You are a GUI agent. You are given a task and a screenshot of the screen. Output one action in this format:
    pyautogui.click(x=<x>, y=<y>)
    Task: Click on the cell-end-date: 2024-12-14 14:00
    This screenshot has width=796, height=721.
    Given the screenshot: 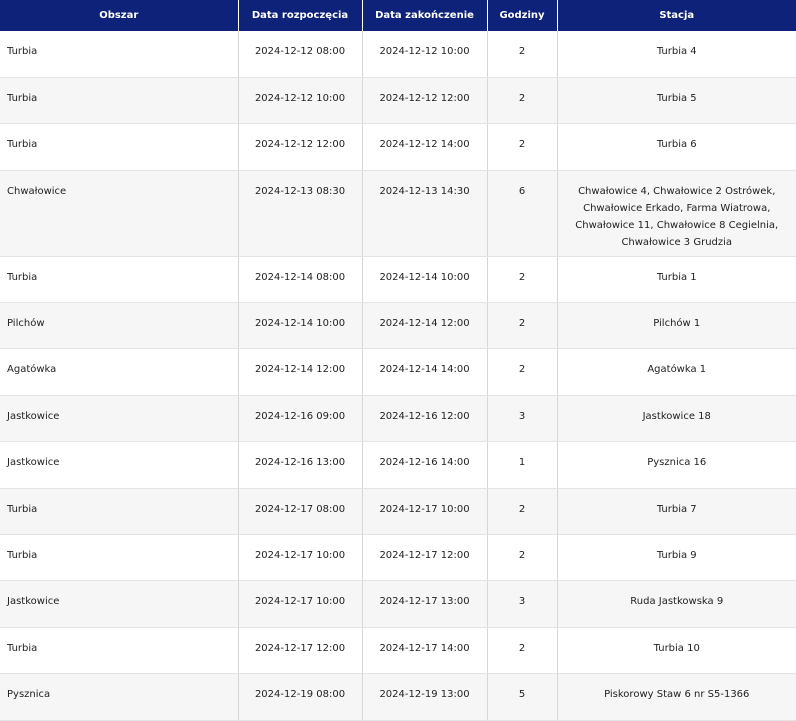 What is the action you would take?
    pyautogui.click(x=424, y=372)
    